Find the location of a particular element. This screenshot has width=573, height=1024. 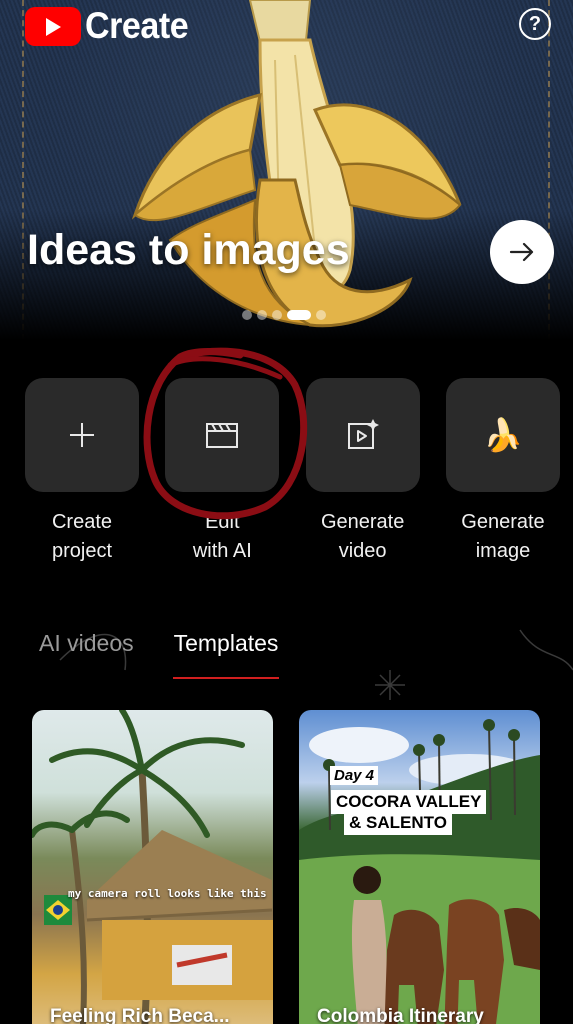

clapperboard-icon is located at coordinates (222, 435).